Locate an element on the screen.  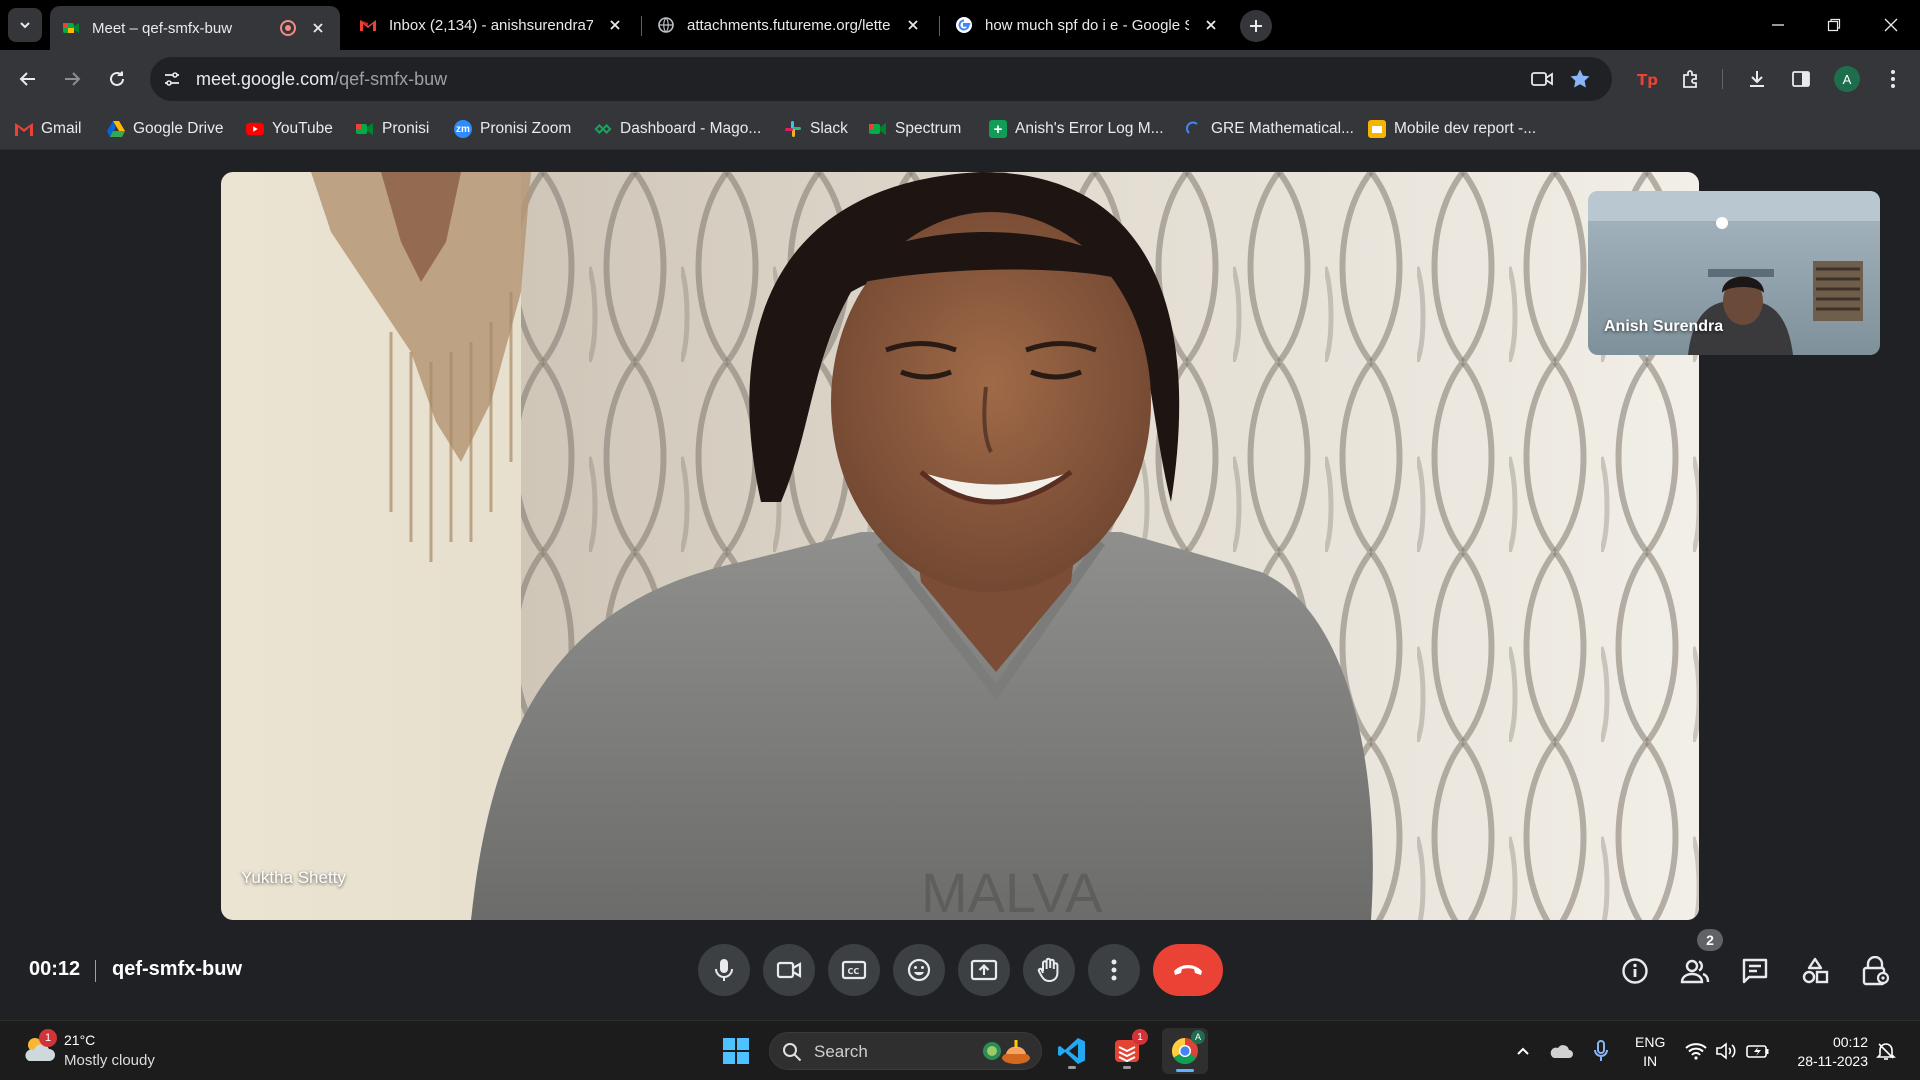
downloads-button is located at coordinates (1757, 79).